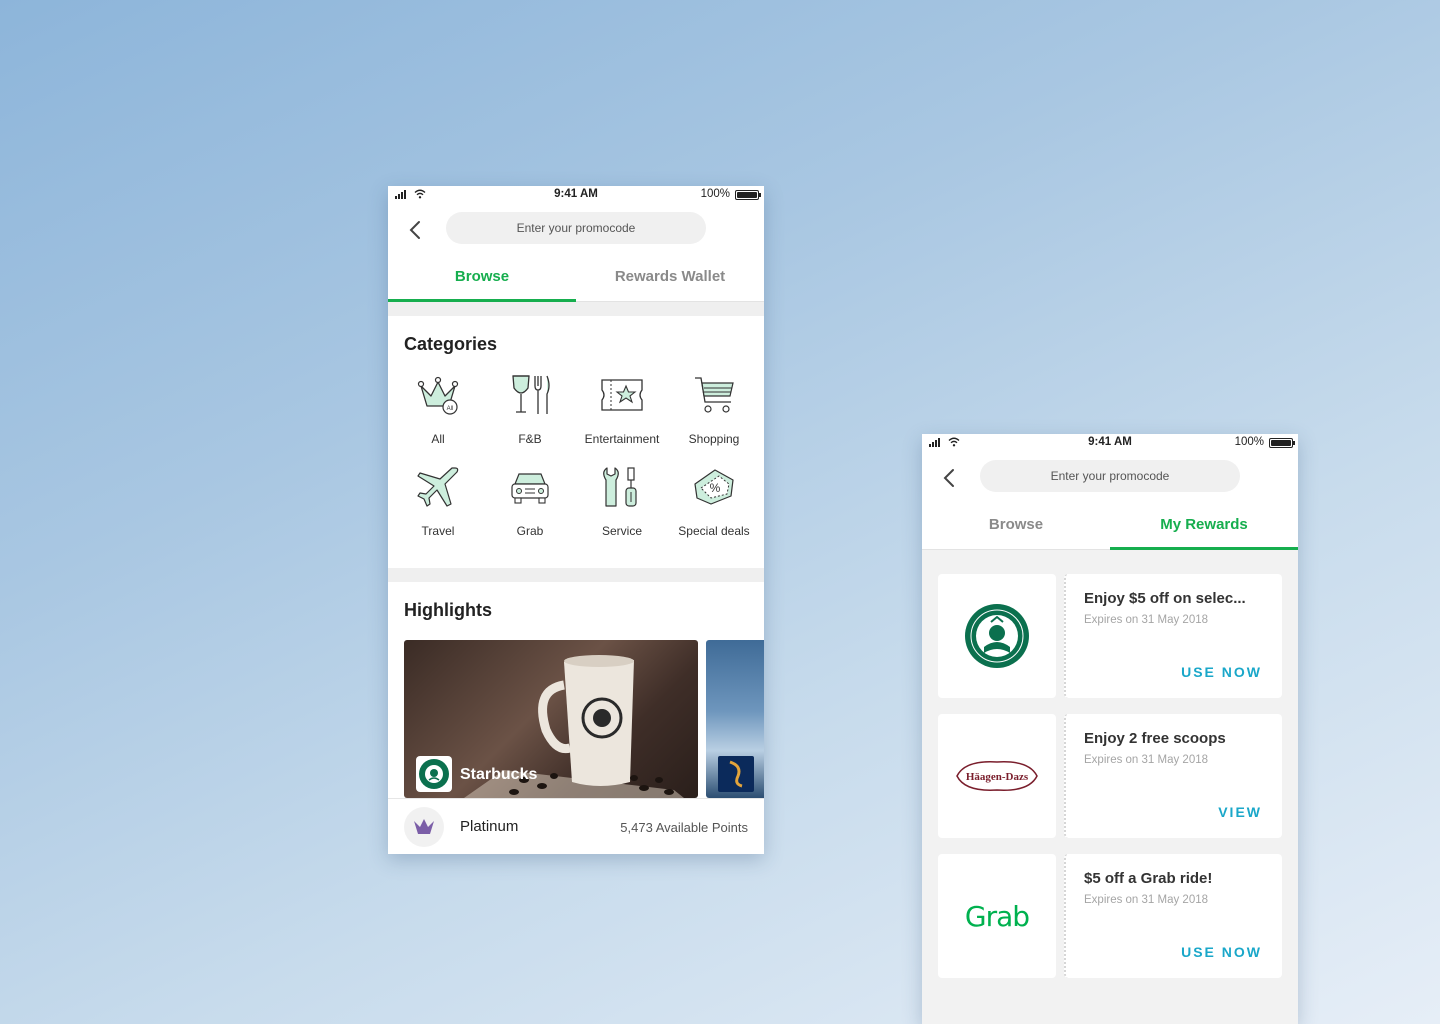 Image resolution: width=1440 pixels, height=1024 pixels. I want to click on category-label: Entertainment, so click(622, 439).